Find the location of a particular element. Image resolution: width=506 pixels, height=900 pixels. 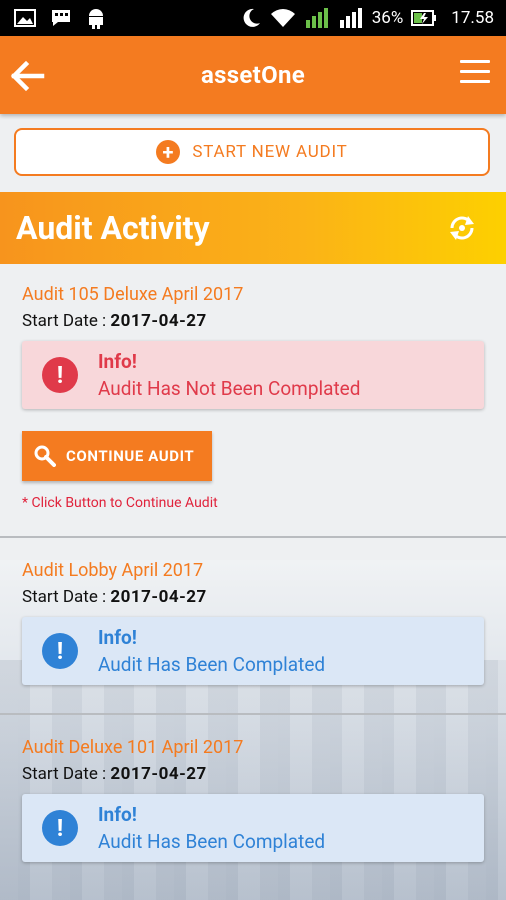

menu-button is located at coordinates (475, 73).